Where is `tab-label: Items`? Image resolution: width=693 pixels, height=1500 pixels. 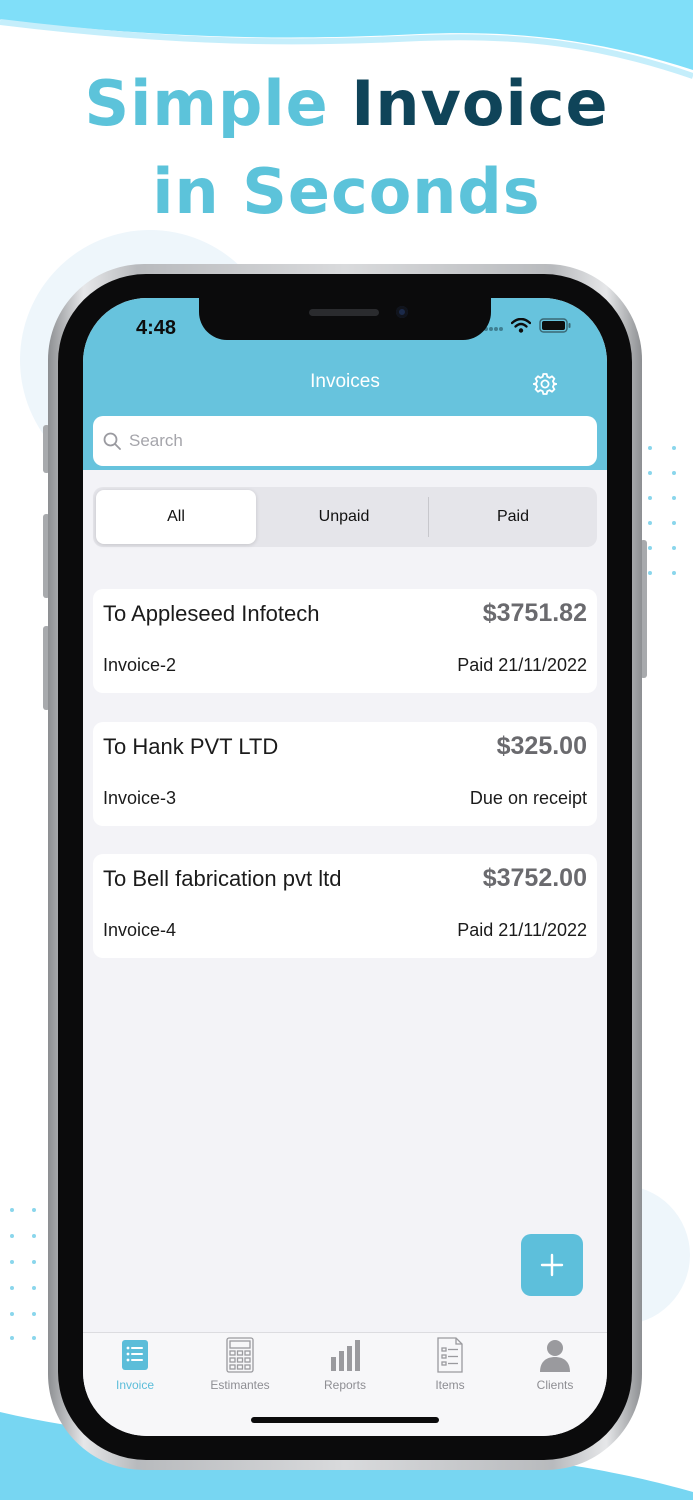
tab-label: Items is located at coordinates (450, 1385).